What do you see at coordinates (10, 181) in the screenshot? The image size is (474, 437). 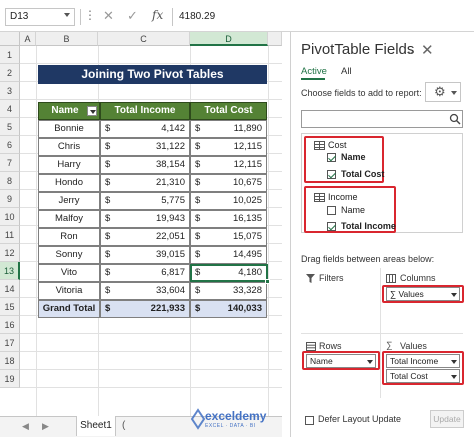 I see `row-header-8: 8` at bounding box center [10, 181].